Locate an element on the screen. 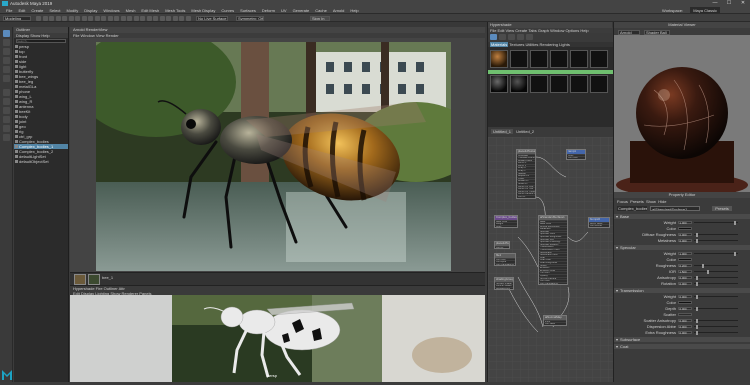 Image resolution: width=750 pixels, height=385 pixels. layout-custom-icon is located at coordinates (6, 137).